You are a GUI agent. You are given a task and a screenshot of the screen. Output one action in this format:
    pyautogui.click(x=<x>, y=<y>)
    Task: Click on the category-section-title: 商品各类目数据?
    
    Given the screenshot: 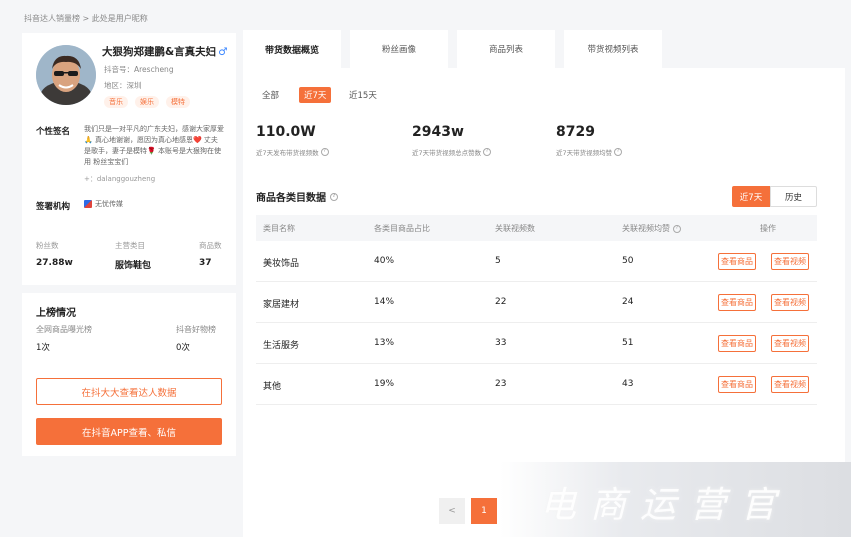 What is the action you would take?
    pyautogui.click(x=297, y=196)
    